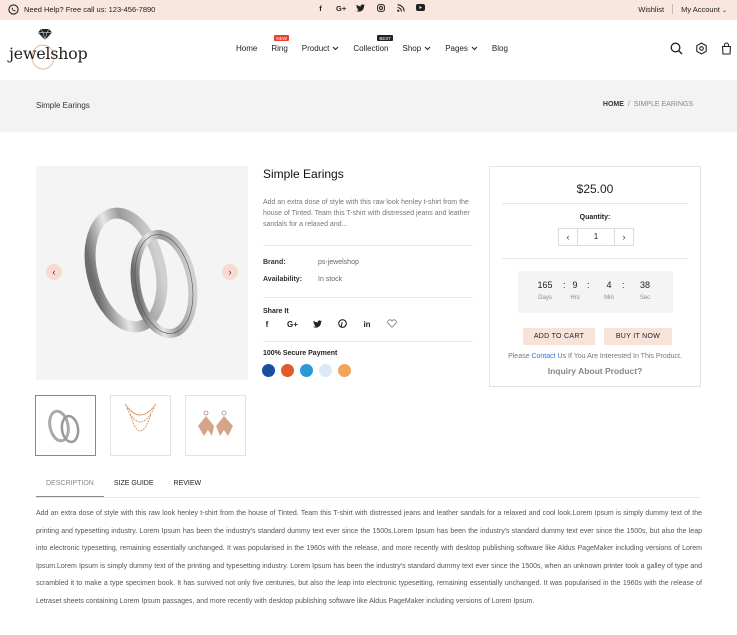 This screenshot has height=635, width=737. I want to click on timer-minutes-label: Min, so click(609, 298).